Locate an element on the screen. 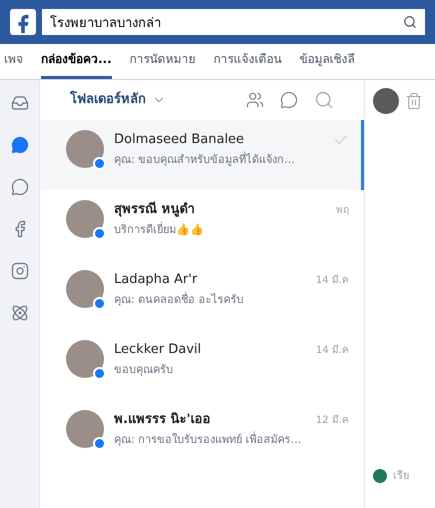 The width and height of the screenshot is (435, 508). apps-icon is located at coordinates (19, 313).